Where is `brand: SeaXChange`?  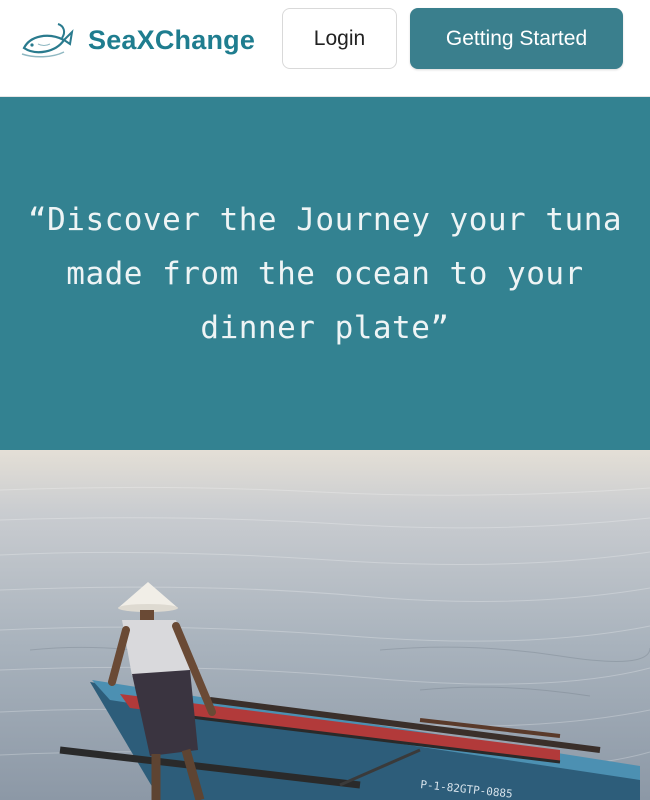
brand: SeaXChange is located at coordinates (136, 40).